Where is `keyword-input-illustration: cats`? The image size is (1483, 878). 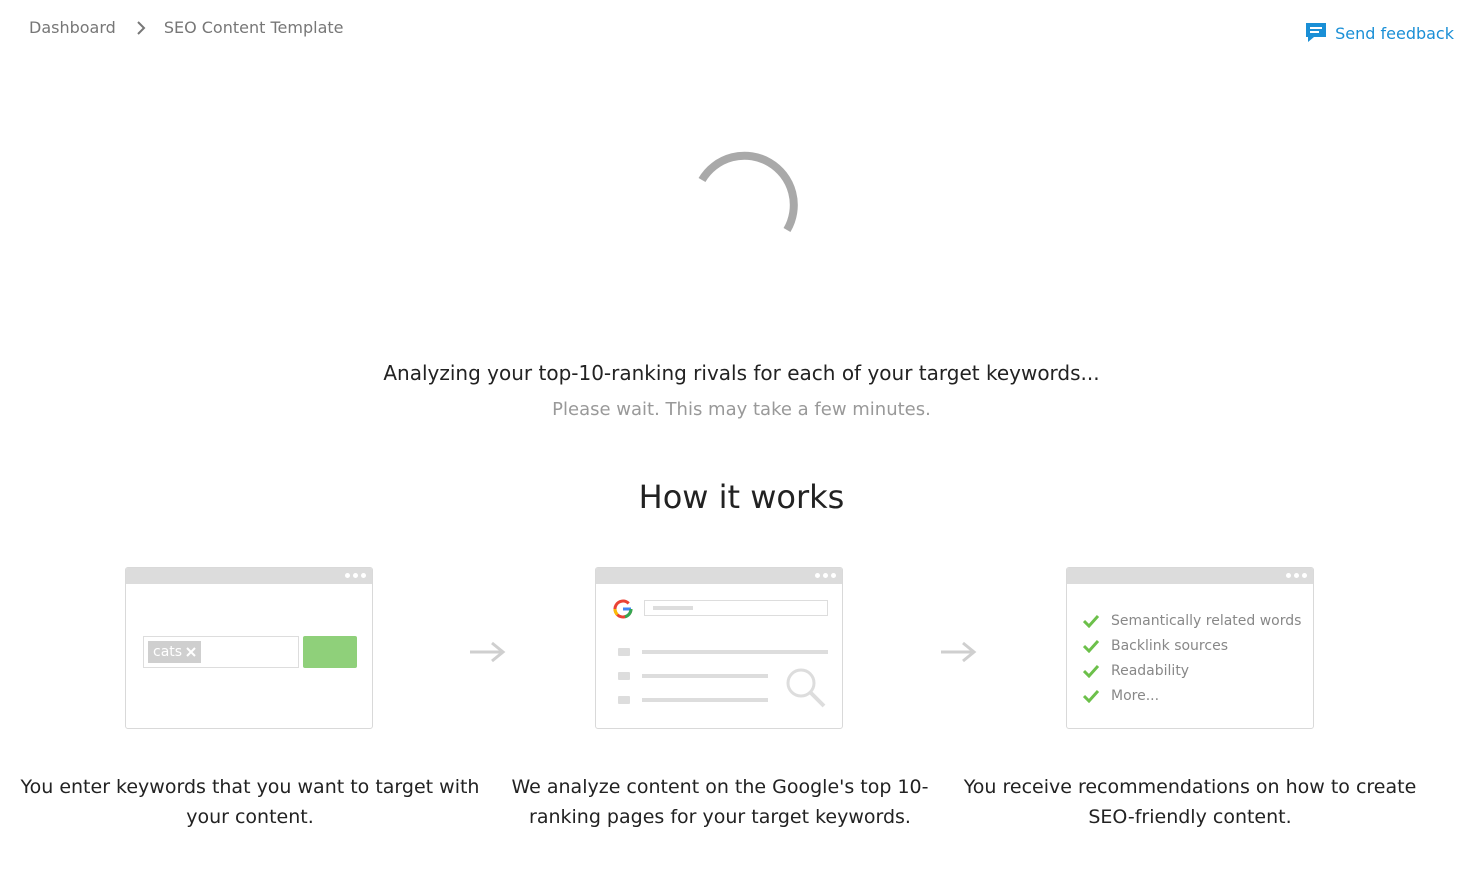
keyword-input-illustration: cats is located at coordinates (221, 652).